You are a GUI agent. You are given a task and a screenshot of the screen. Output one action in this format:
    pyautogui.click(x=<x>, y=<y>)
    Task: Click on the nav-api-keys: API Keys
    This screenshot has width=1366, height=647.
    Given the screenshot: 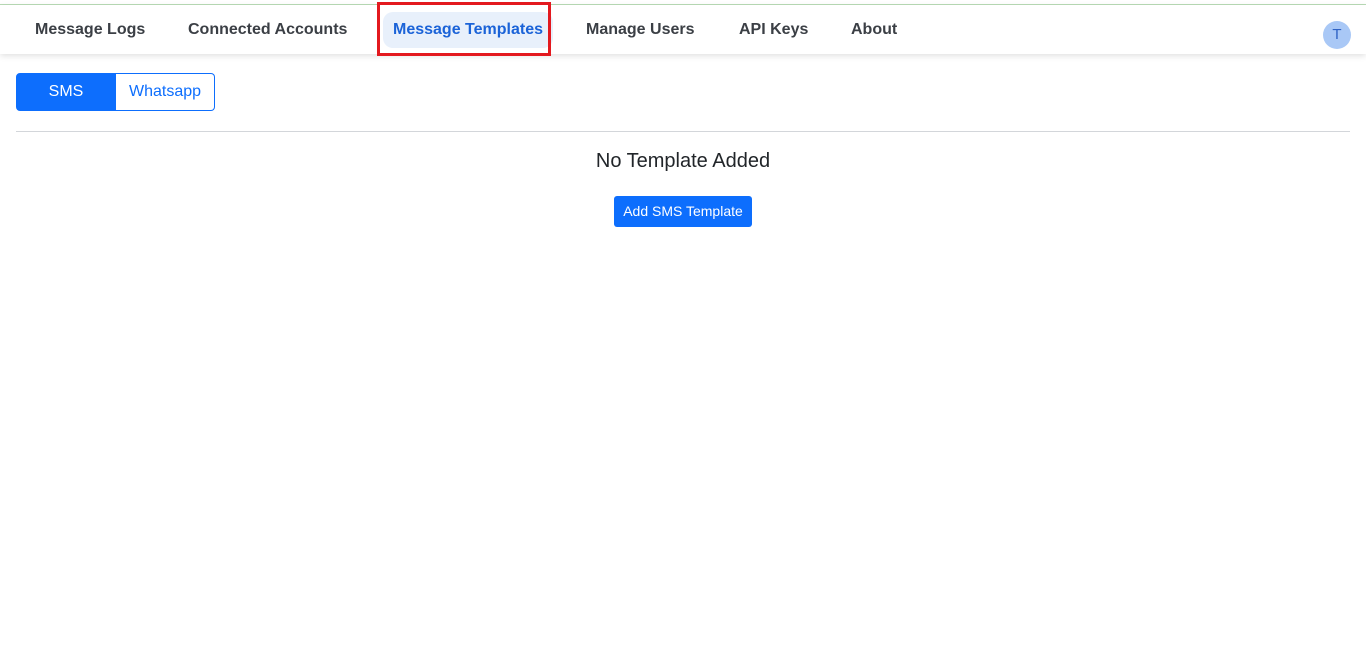 What is the action you would take?
    pyautogui.click(x=773, y=30)
    